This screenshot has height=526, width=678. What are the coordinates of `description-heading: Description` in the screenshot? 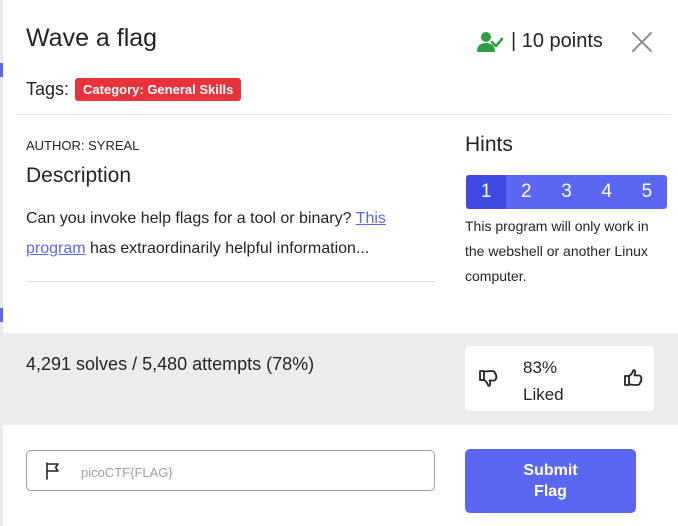 It's located at (79, 175).